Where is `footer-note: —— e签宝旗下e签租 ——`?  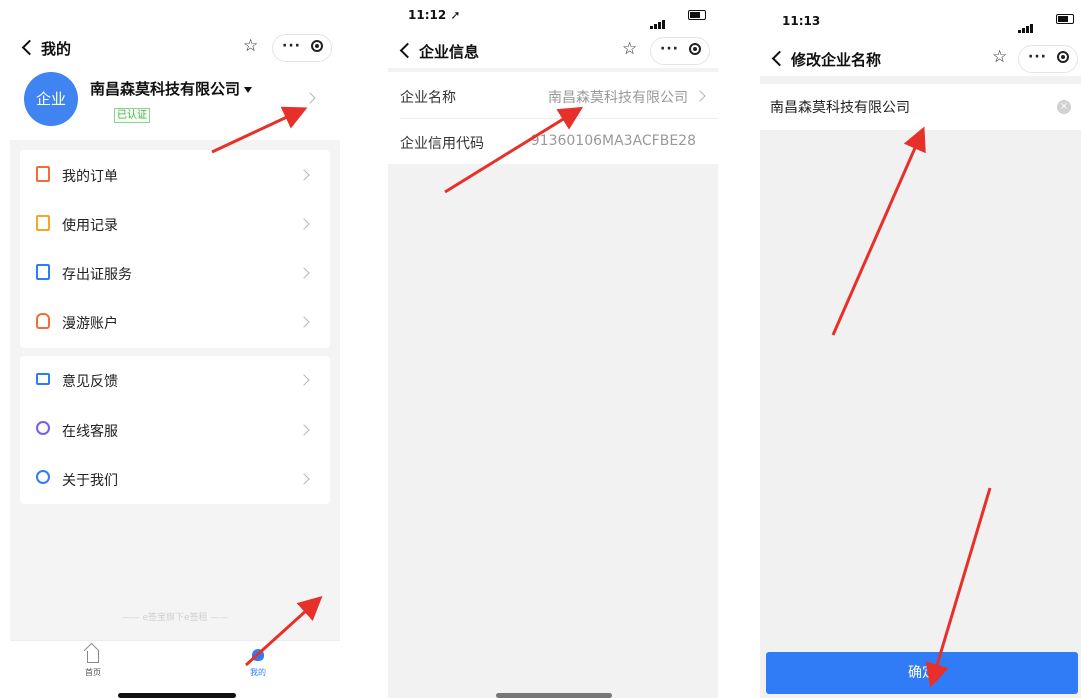 footer-note: —— e签宝旗下e签租 —— is located at coordinates (175, 618).